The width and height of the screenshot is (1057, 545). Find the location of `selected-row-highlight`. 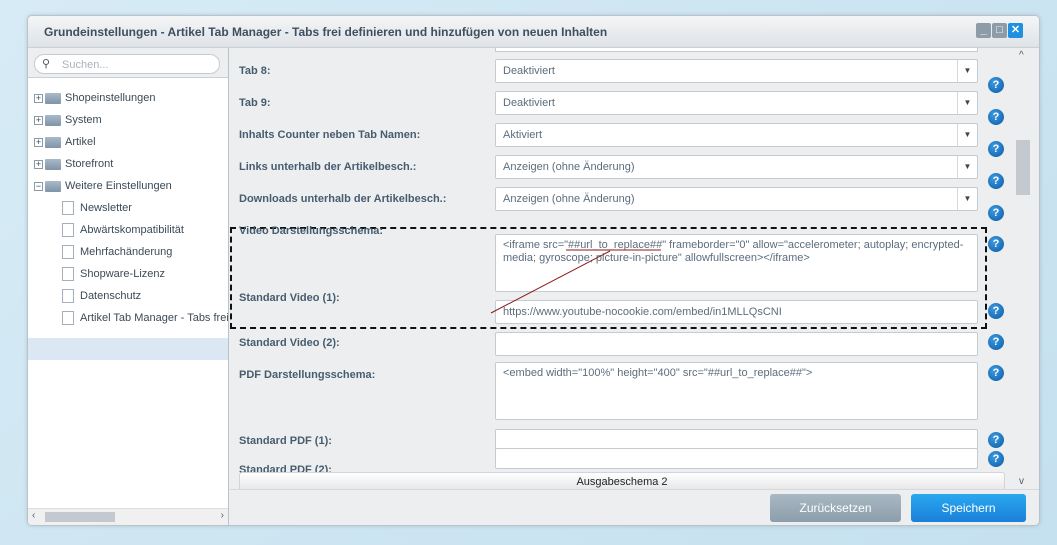

selected-row-highlight is located at coordinates (128, 349).